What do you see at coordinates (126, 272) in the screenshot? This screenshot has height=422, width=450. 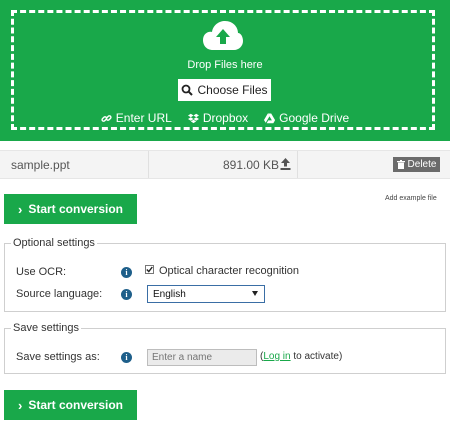 I see `ocr-info-icon: i` at bounding box center [126, 272].